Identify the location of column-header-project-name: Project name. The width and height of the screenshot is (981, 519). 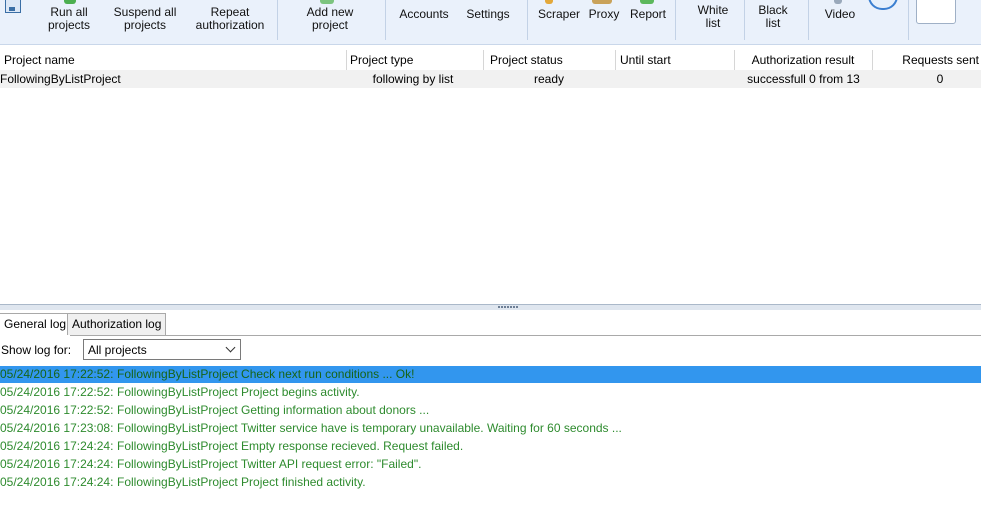
(173, 60).